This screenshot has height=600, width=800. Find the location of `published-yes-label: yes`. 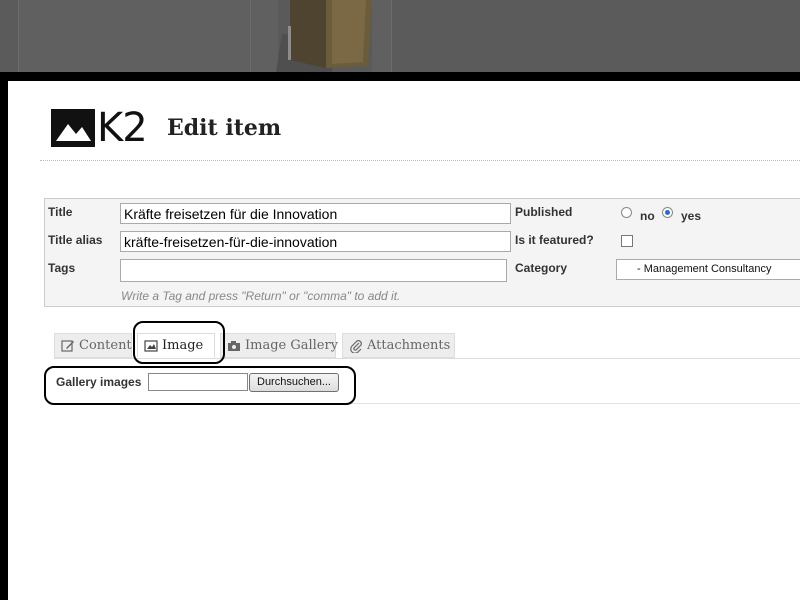

published-yes-label: yes is located at coordinates (691, 216).